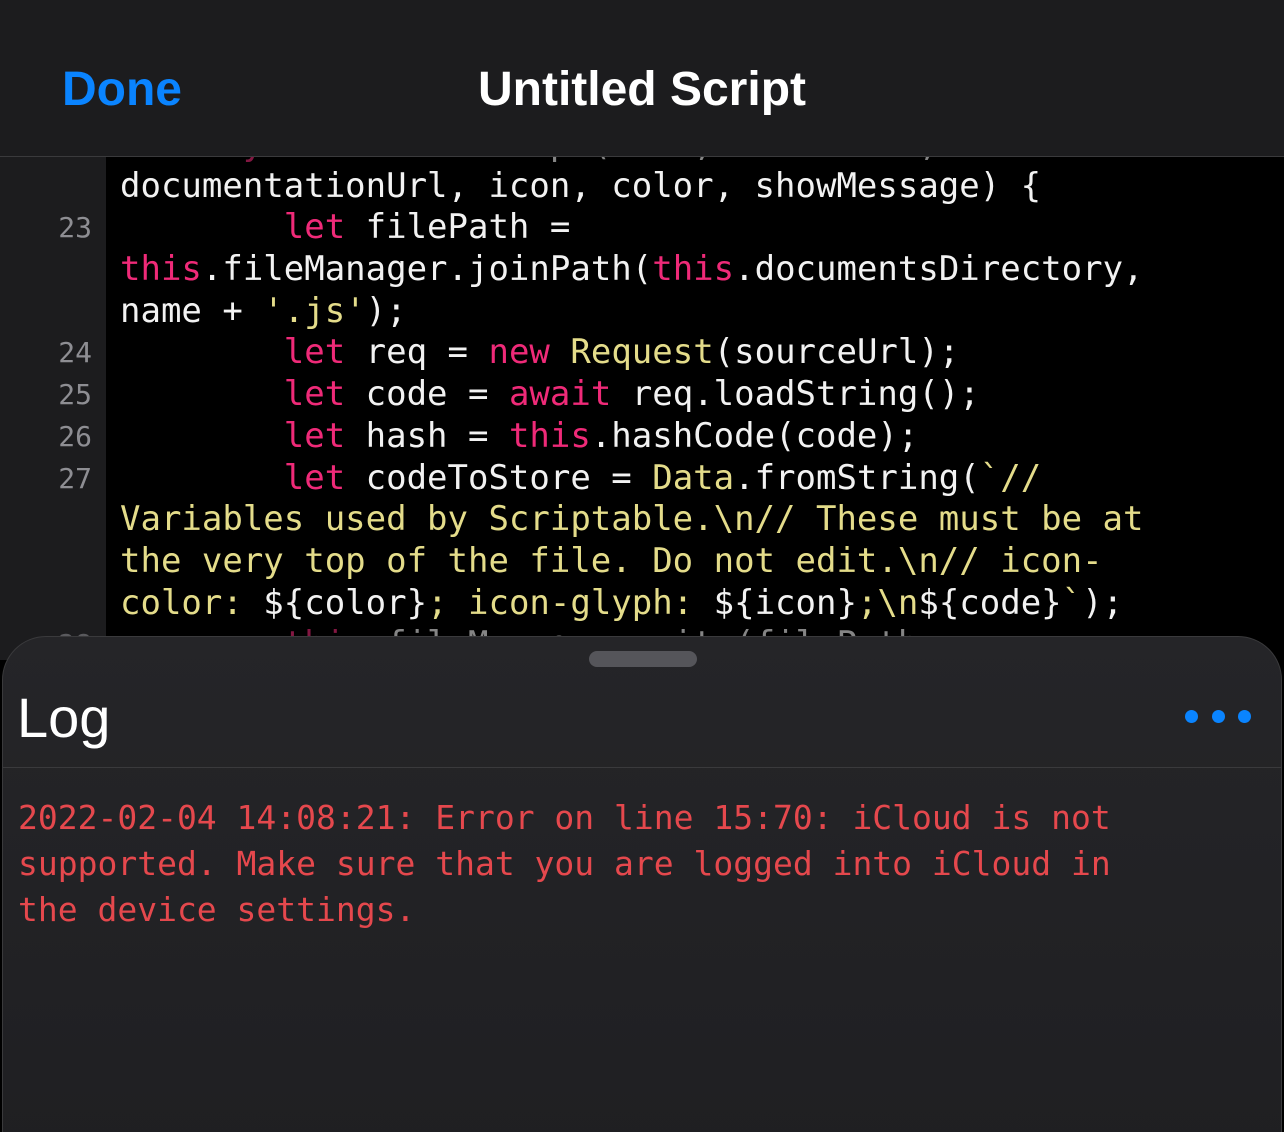  Describe the element at coordinates (458, 227) in the screenshot. I see `code-token: filePath =` at that location.